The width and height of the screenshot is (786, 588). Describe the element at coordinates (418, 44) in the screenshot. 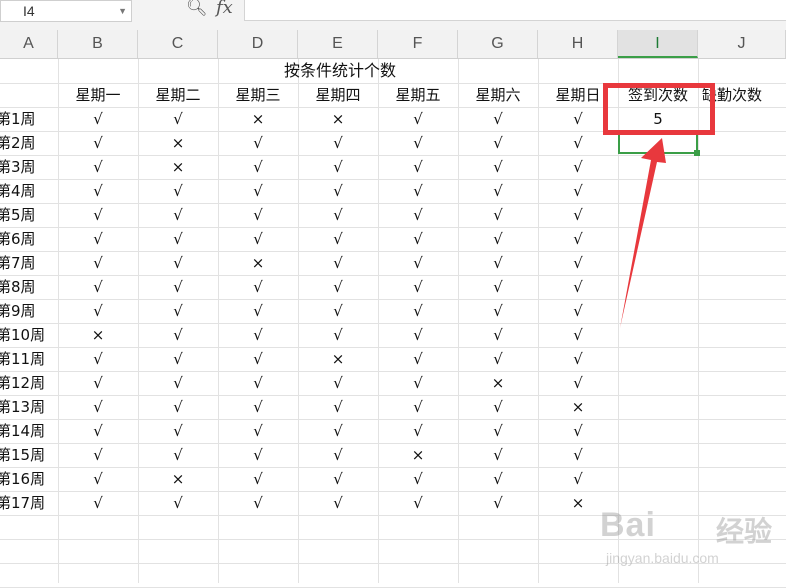

I see `column-header-f: F` at that location.